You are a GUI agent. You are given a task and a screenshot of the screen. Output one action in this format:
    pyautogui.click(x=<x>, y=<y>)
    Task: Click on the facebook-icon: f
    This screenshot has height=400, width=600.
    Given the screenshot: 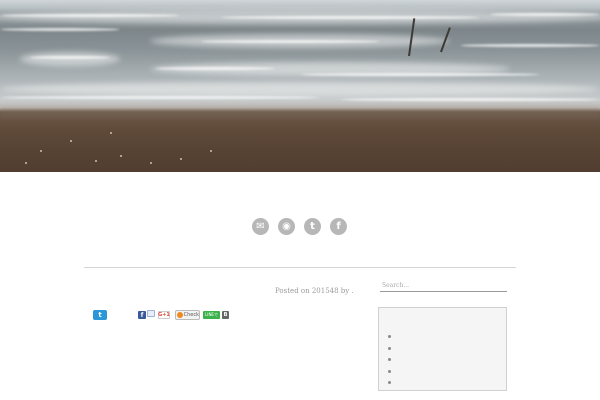 What is the action you would take?
    pyautogui.click(x=338, y=226)
    